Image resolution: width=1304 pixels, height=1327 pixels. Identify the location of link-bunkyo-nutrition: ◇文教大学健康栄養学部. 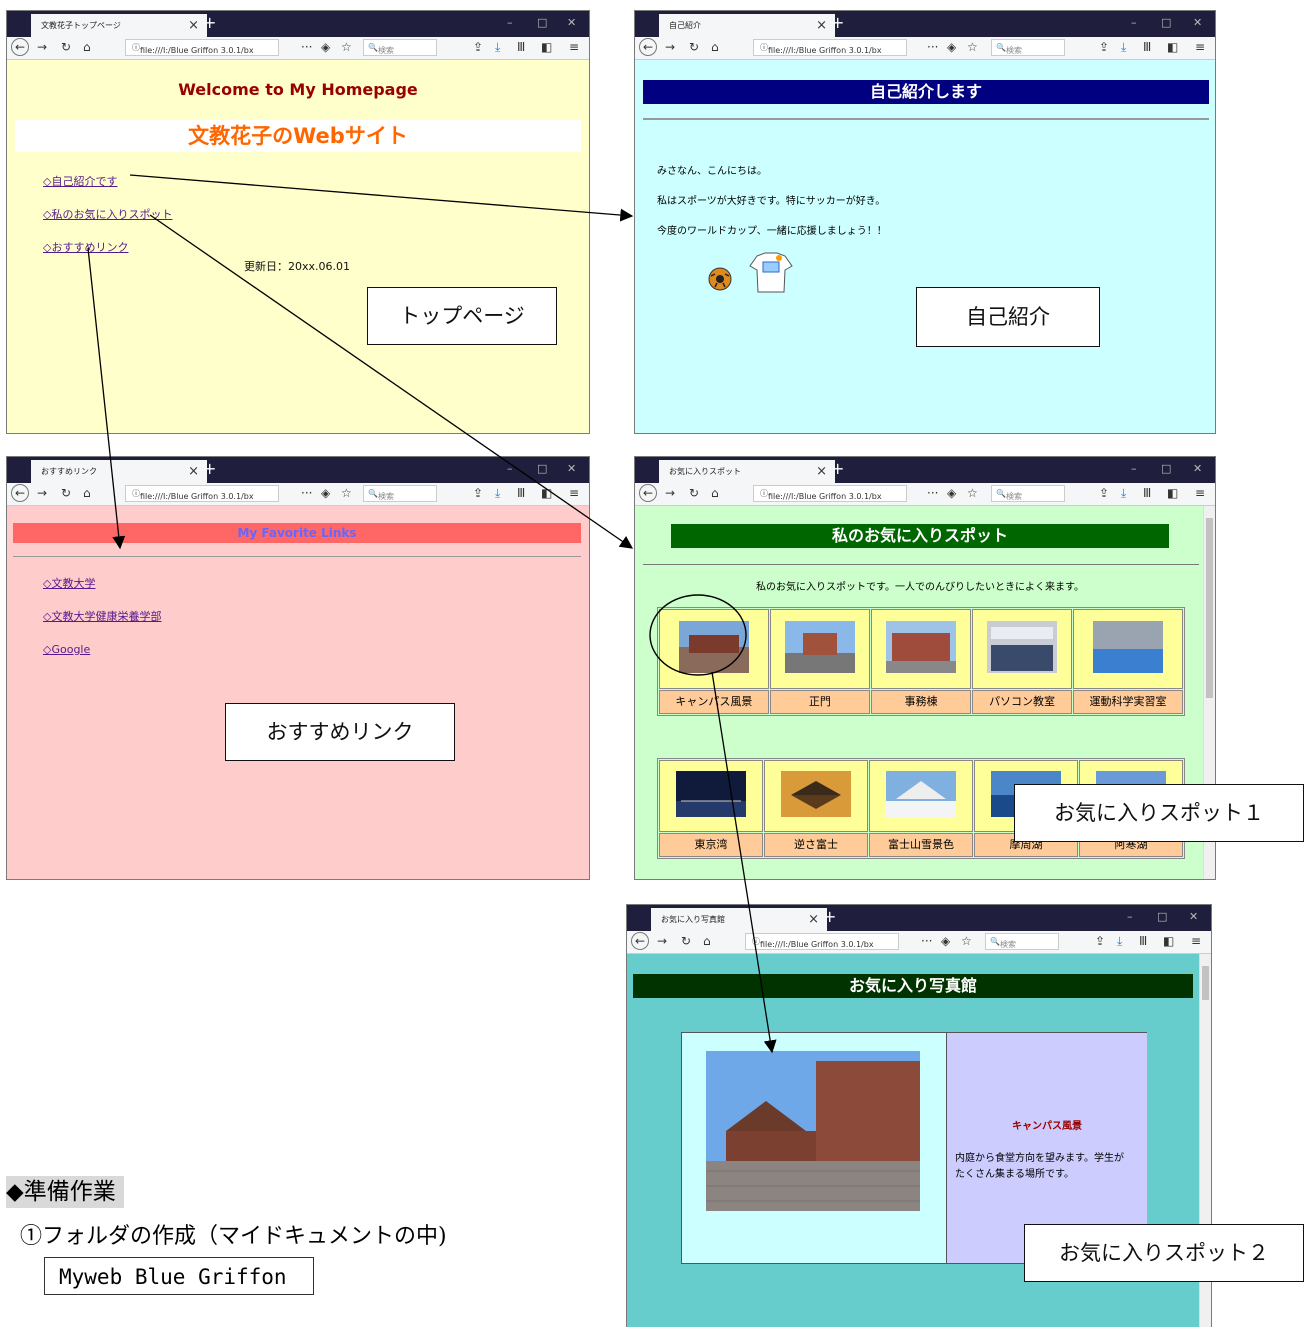
(102, 616).